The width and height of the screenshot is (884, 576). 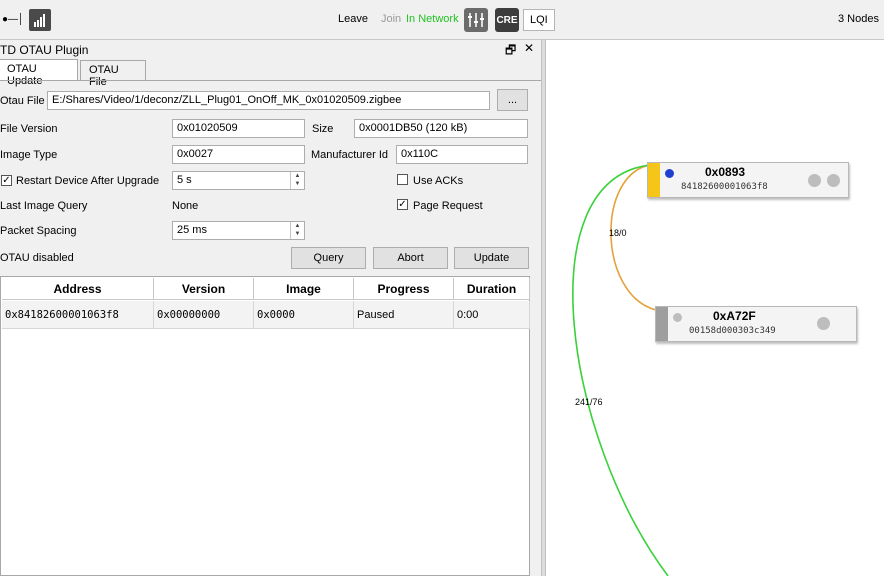 I want to click on nodes-count: 3 Nodes, so click(x=858, y=19).